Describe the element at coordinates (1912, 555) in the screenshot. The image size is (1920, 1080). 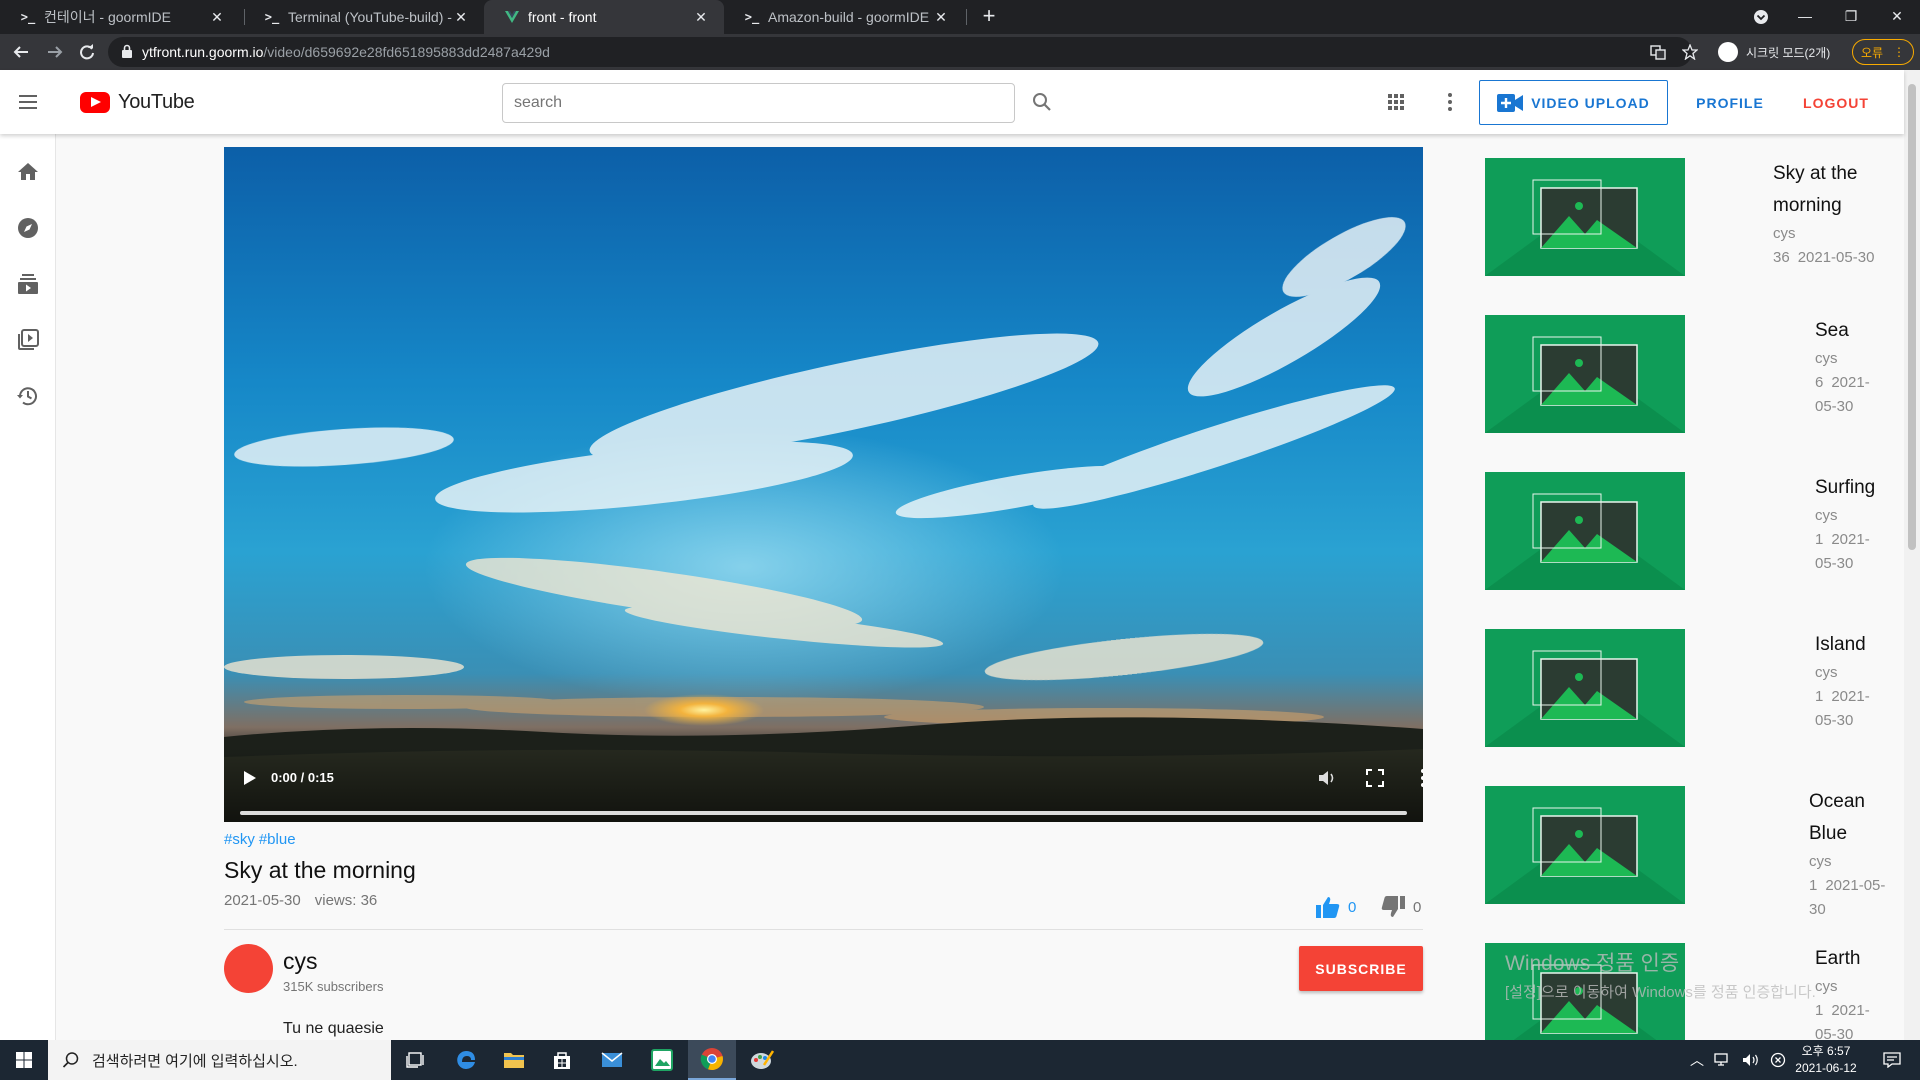
I see `page-scrollbar` at that location.